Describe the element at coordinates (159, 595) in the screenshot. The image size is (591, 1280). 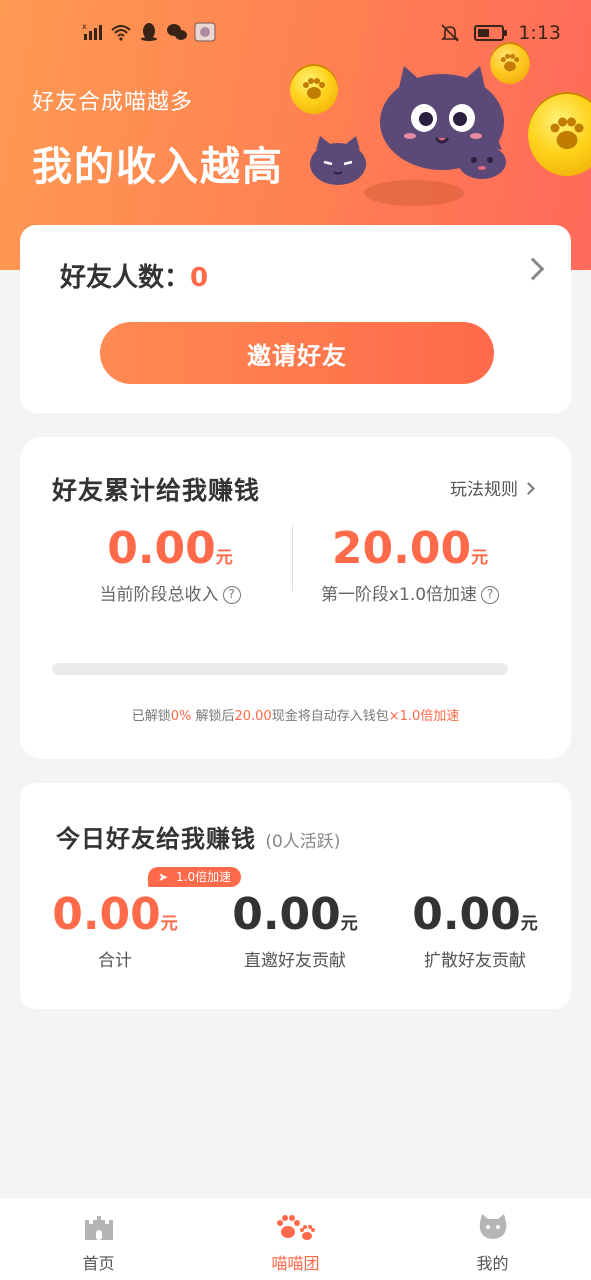
I see `current-income-label: 当前阶段总收入` at that location.